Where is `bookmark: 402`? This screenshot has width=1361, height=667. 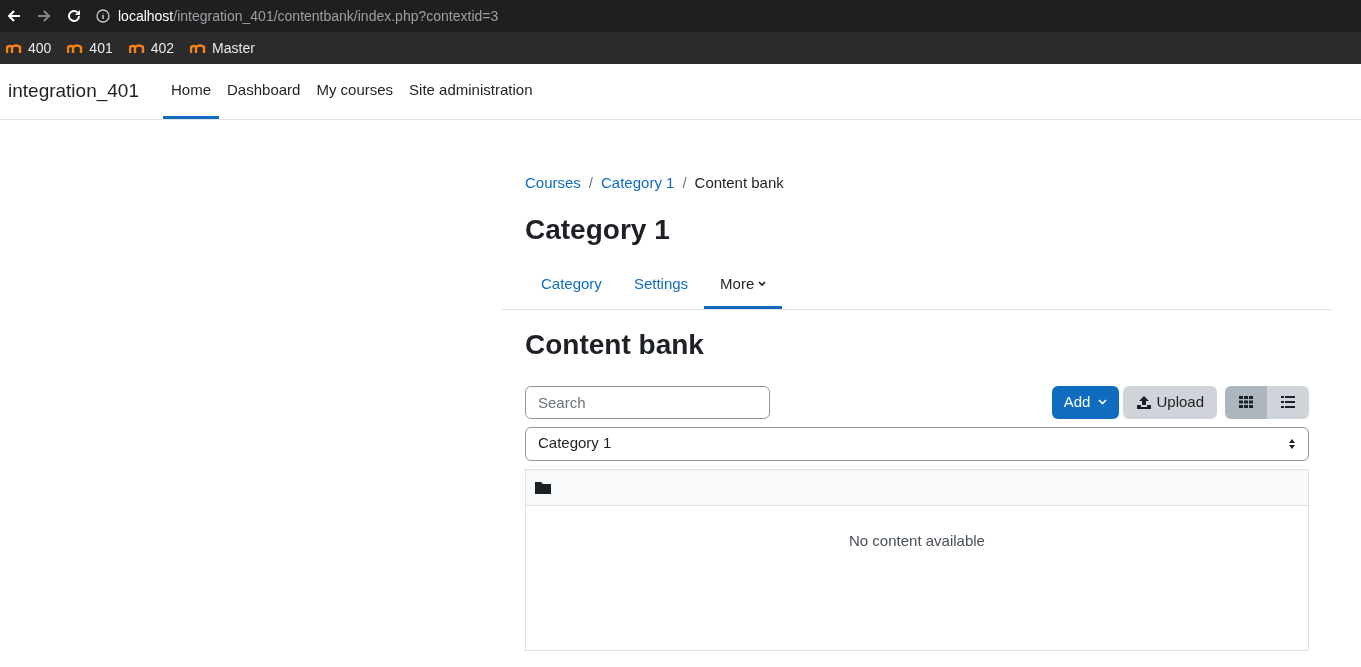
bookmark: 402 is located at coordinates (151, 48).